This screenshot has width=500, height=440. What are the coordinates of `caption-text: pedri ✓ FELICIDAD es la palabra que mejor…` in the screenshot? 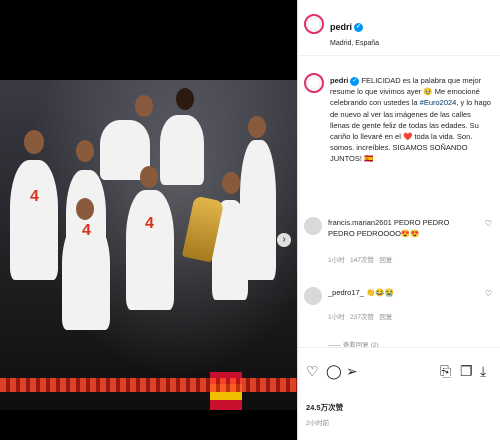 It's located at (411, 120).